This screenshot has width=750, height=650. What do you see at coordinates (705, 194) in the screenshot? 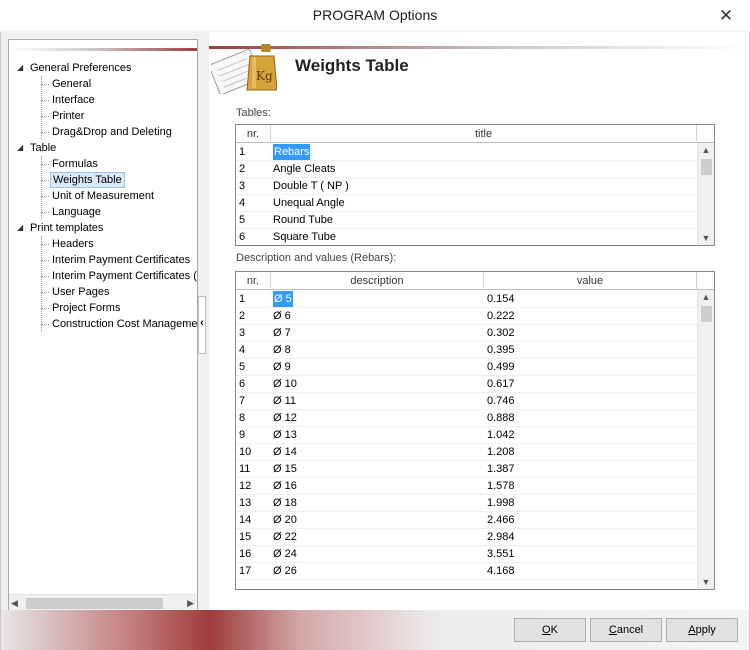
I see `tables-vertical-scrollbar: ▲ ▼` at bounding box center [705, 194].